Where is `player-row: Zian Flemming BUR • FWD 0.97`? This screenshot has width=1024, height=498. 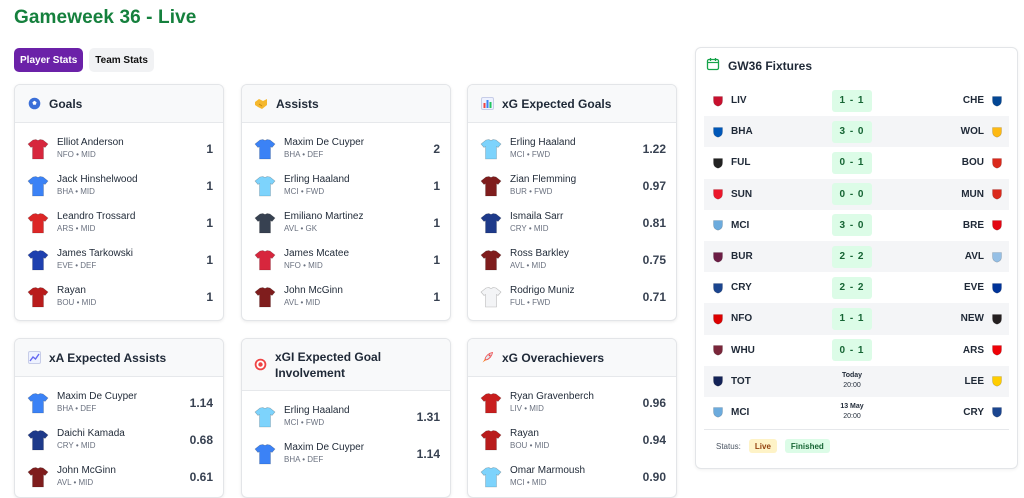 player-row: Zian Flemming BUR • FWD 0.97 is located at coordinates (572, 185).